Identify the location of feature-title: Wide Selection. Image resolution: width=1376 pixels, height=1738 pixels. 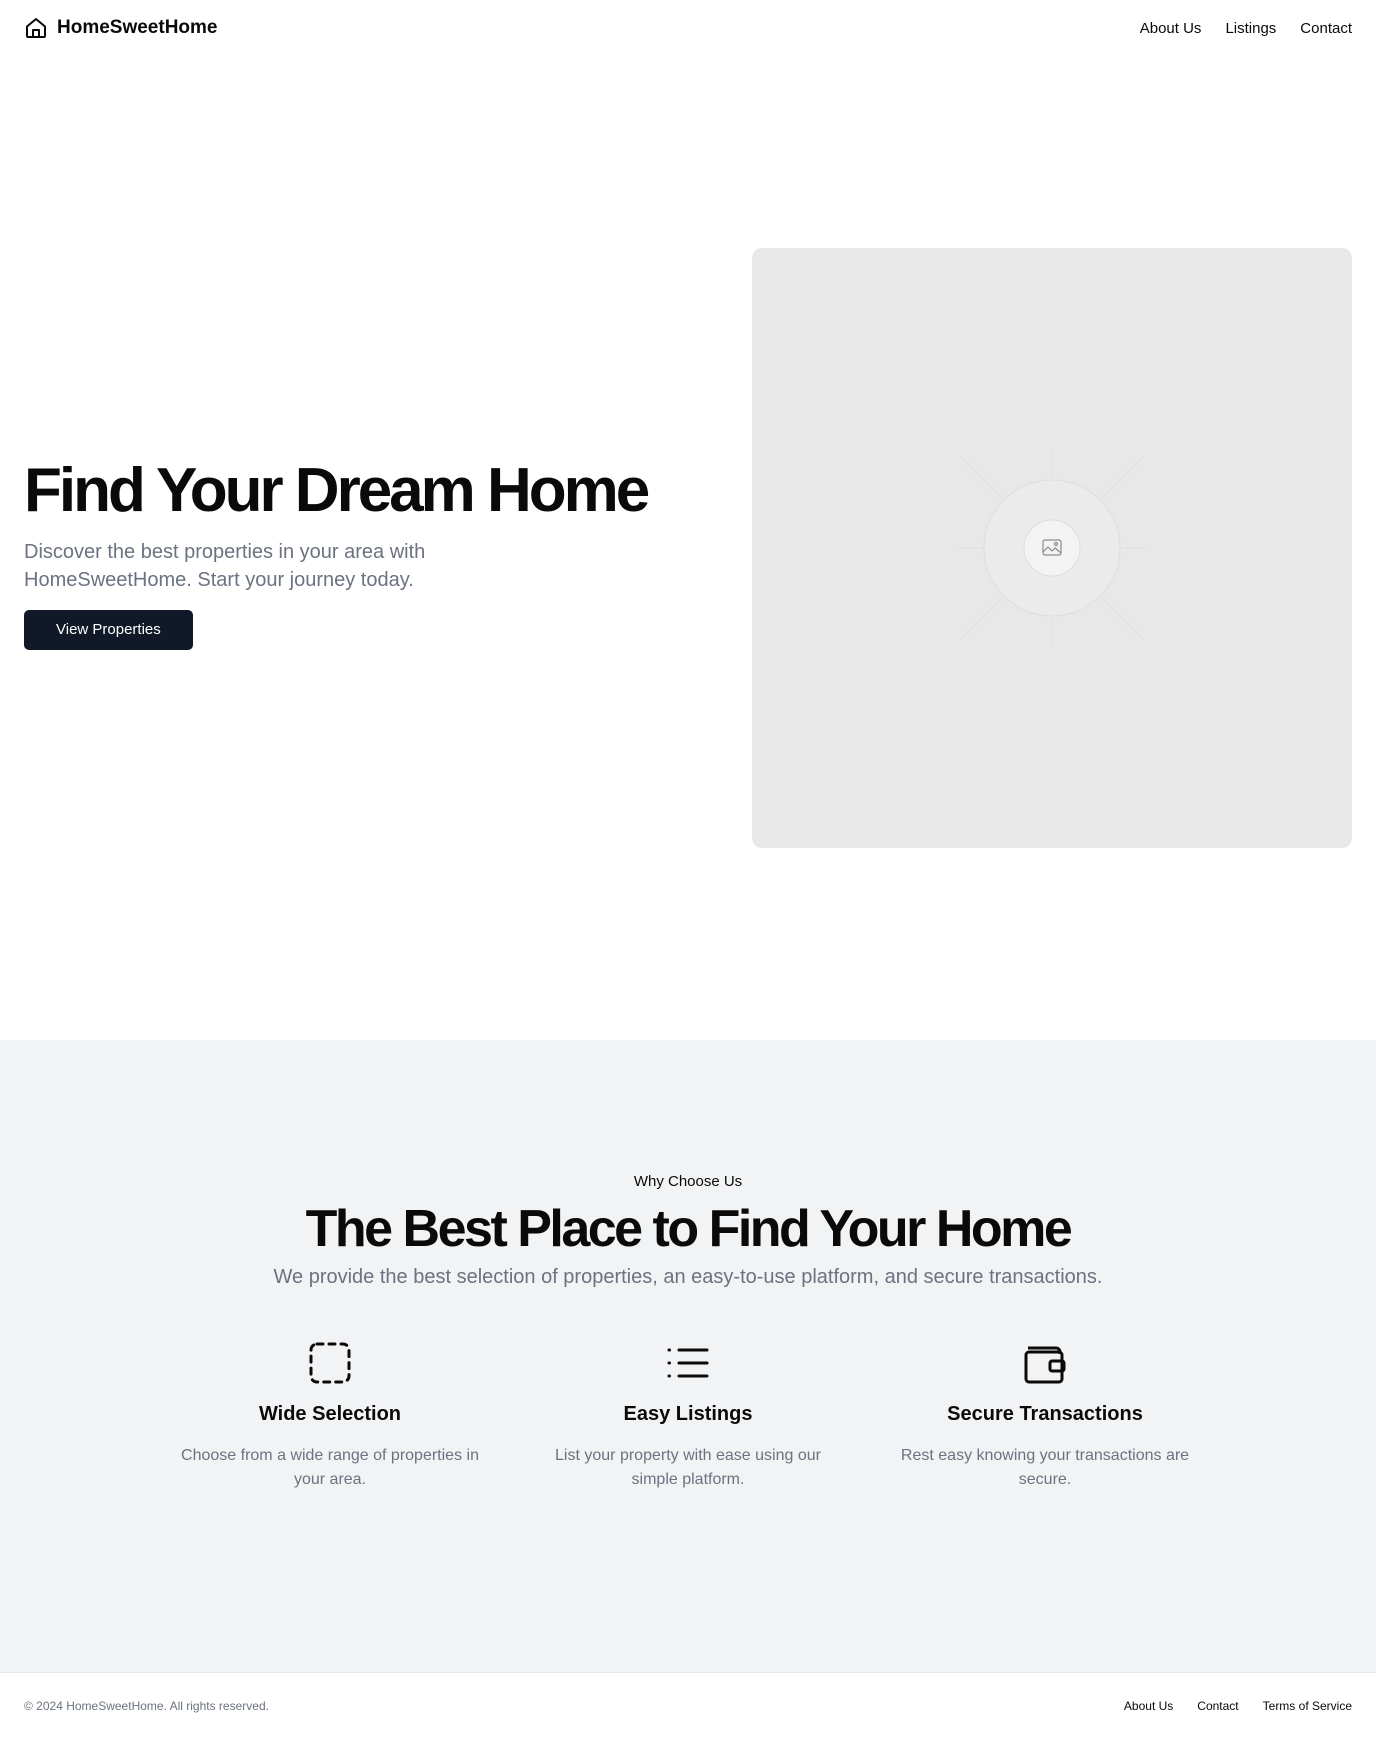
(330, 1414).